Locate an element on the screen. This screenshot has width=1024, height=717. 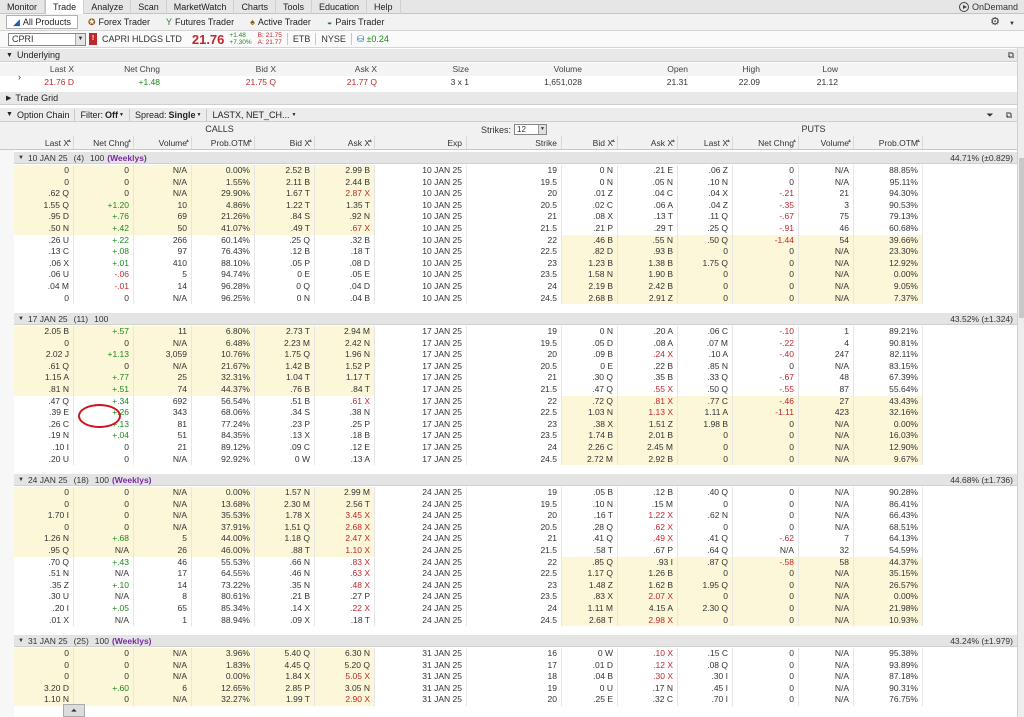
call-cell: .18 B is located at coordinates (345, 436).